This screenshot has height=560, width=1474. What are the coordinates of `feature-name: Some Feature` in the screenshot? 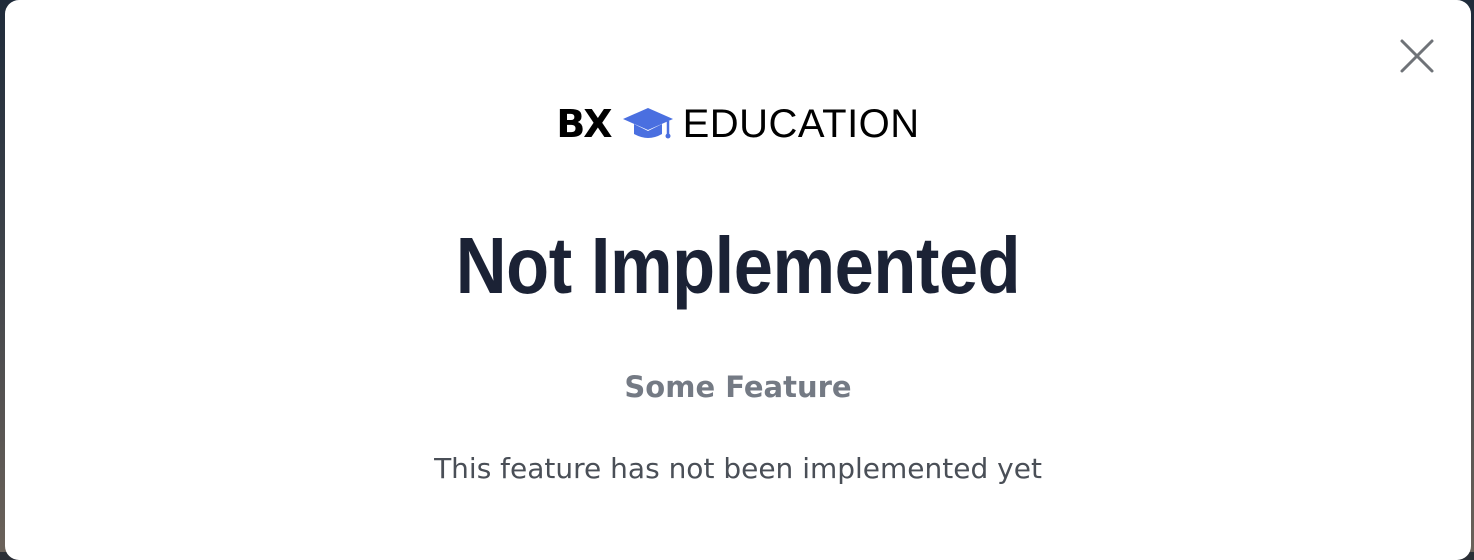 It's located at (738, 387).